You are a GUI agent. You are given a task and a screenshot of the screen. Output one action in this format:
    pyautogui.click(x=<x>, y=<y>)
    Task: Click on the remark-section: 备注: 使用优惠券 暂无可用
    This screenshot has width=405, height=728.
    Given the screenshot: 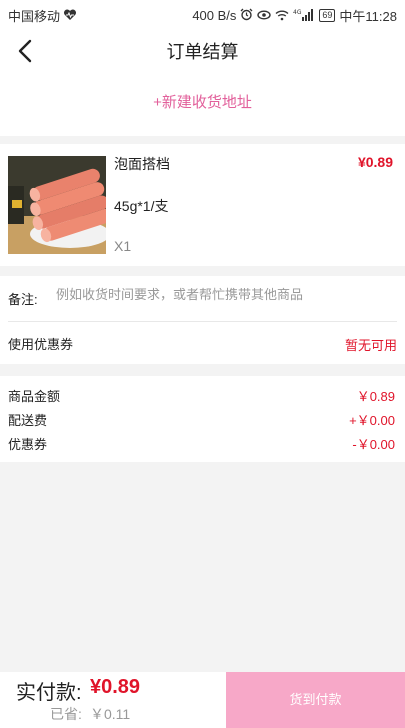 What is the action you would take?
    pyautogui.click(x=202, y=320)
    